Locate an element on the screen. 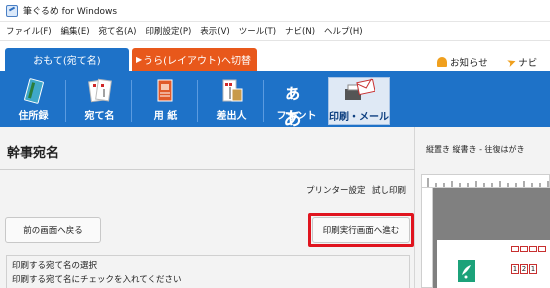 Image resolution: width=550 pixels, height=288 pixels. title-divider is located at coordinates (207, 169).